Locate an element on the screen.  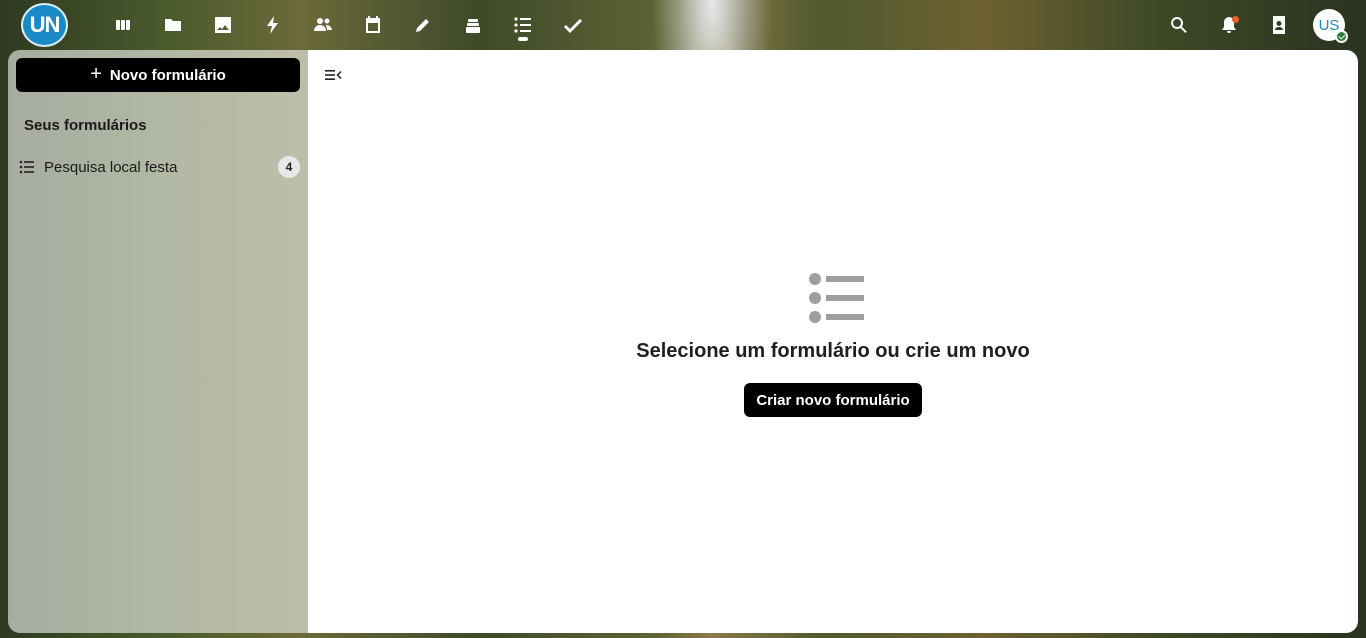
status-online-icon is located at coordinates (1341, 36).